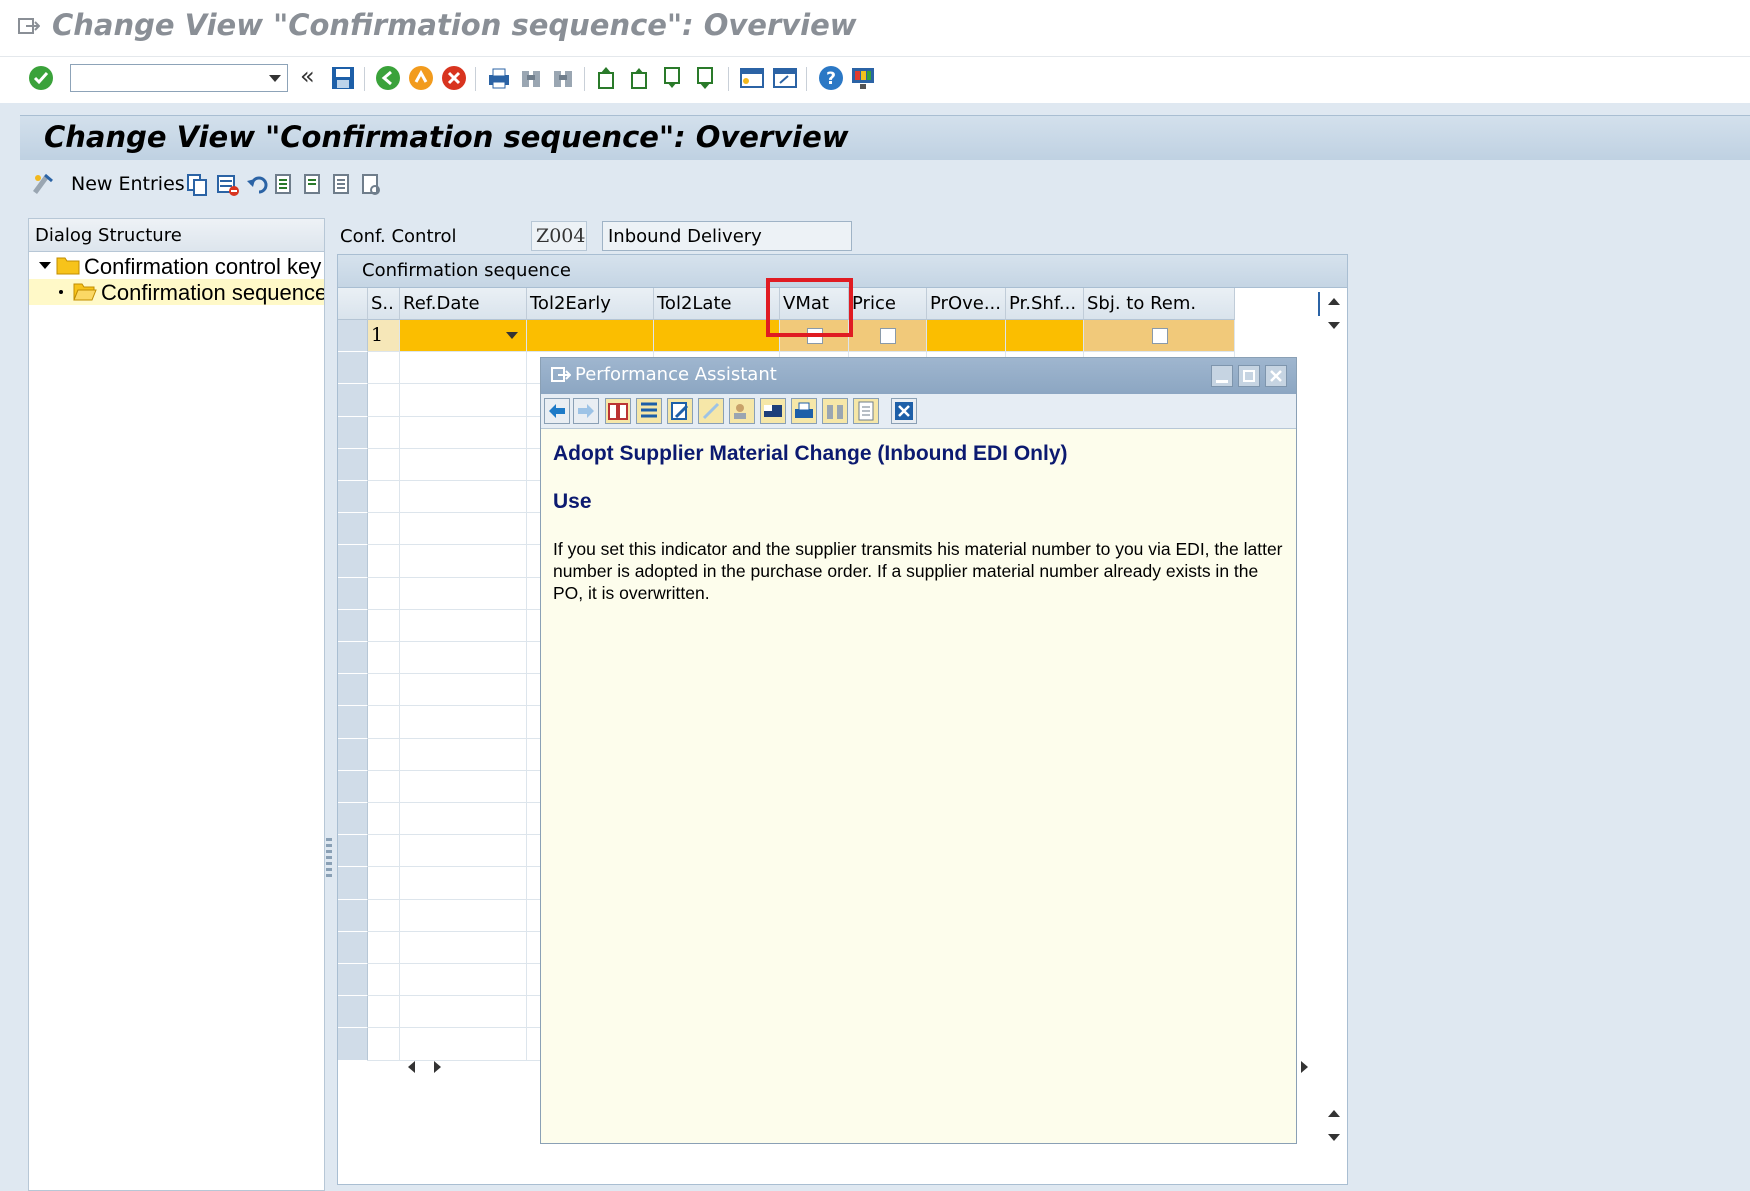  What do you see at coordinates (752, 78) in the screenshot?
I see `create-session-icon` at bounding box center [752, 78].